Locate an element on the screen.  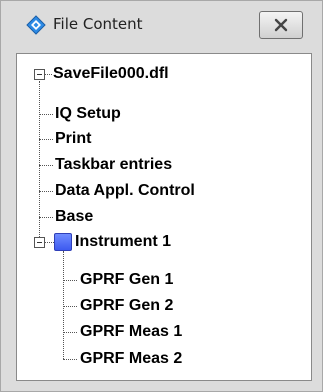
close-button is located at coordinates (281, 25).